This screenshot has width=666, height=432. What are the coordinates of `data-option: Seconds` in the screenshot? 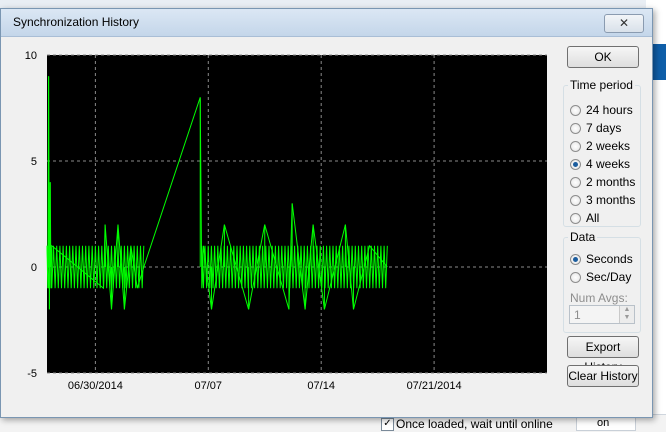 It's located at (601, 259).